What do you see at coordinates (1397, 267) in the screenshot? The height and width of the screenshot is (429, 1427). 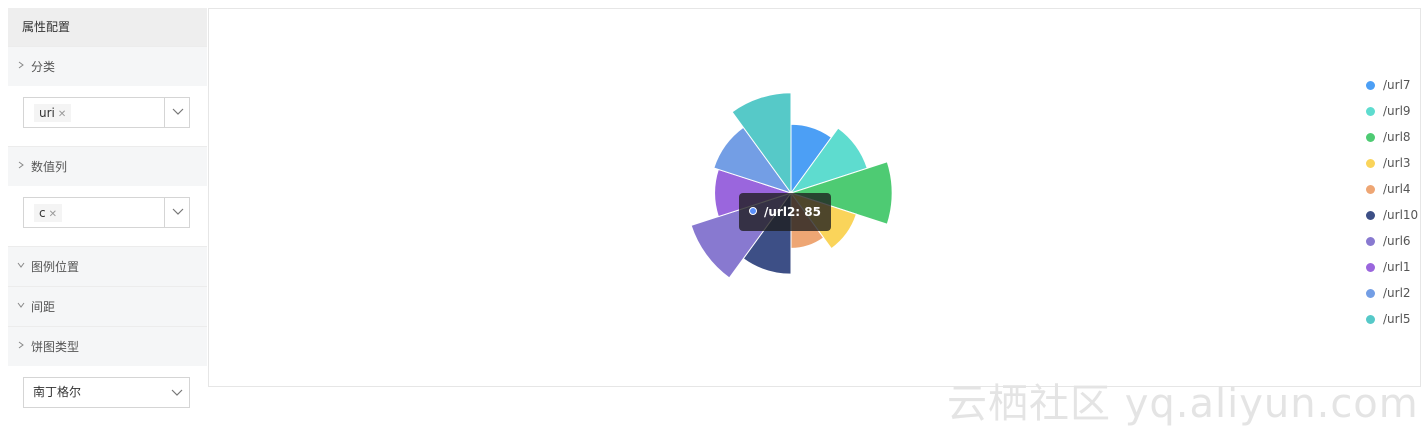 I see `legend-label: /url1` at bounding box center [1397, 267].